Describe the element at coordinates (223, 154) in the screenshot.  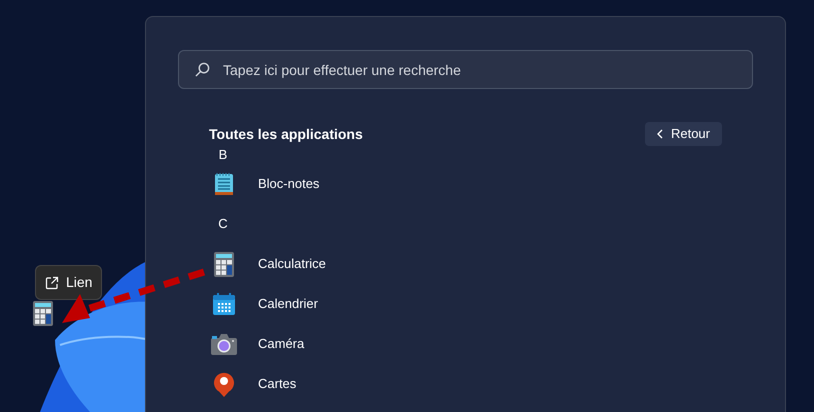
I see `letter-header: B` at that location.